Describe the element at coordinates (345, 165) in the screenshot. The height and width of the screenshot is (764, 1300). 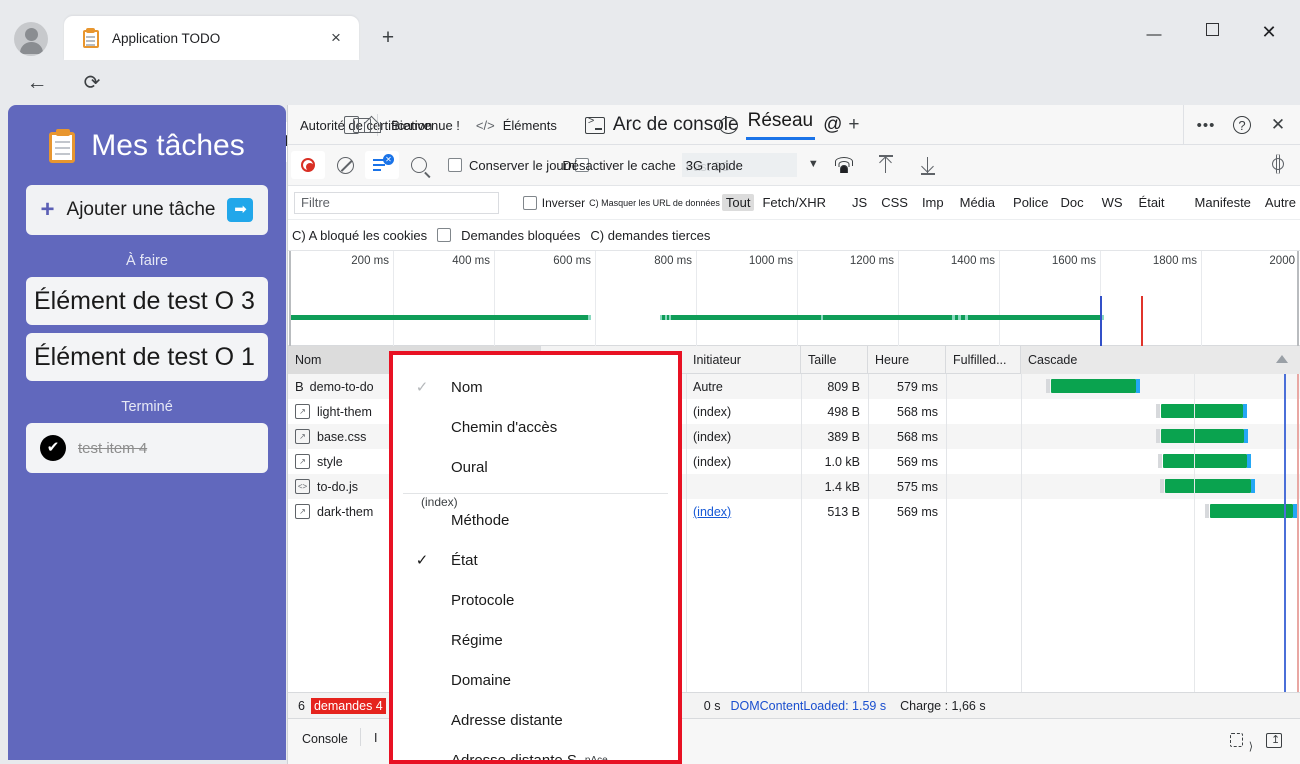
I see `clear-button` at that location.